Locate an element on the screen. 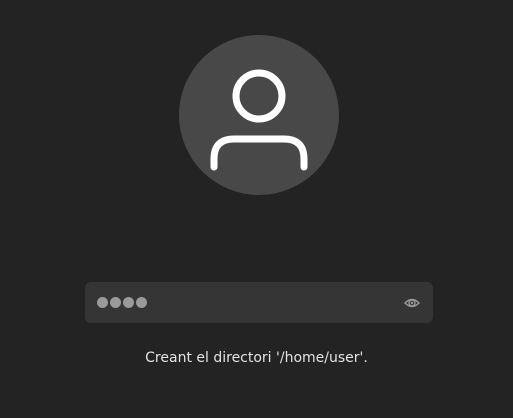 This screenshot has width=513, height=418. eye-icon is located at coordinates (412, 303).